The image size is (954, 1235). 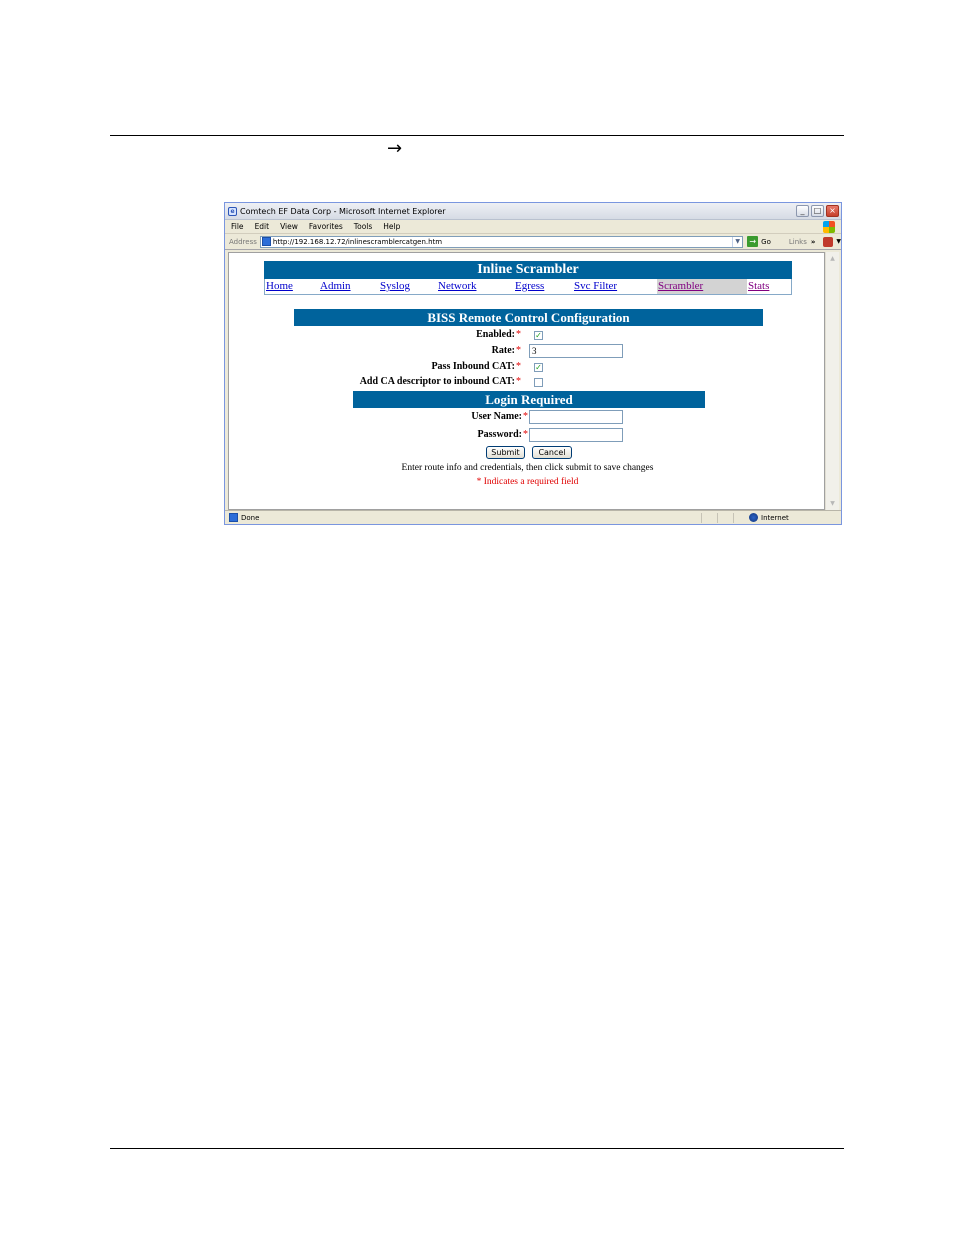 What do you see at coordinates (832, 503) in the screenshot?
I see `scroll-down-icon: ▼` at bounding box center [832, 503].